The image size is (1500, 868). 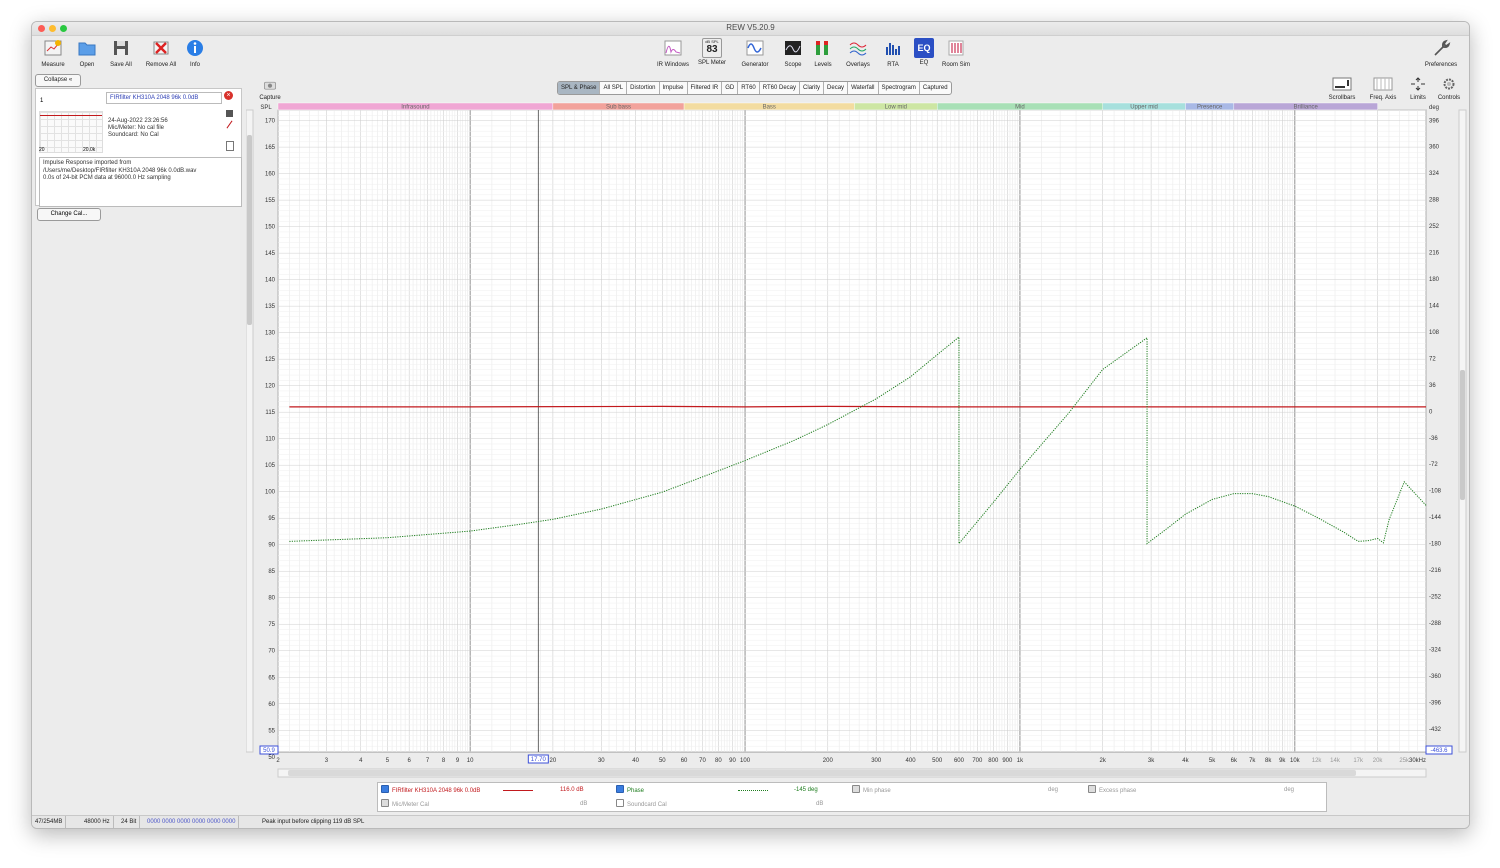 What do you see at coordinates (812, 88) in the screenshot?
I see `tab-clarity: Clarity` at bounding box center [812, 88].